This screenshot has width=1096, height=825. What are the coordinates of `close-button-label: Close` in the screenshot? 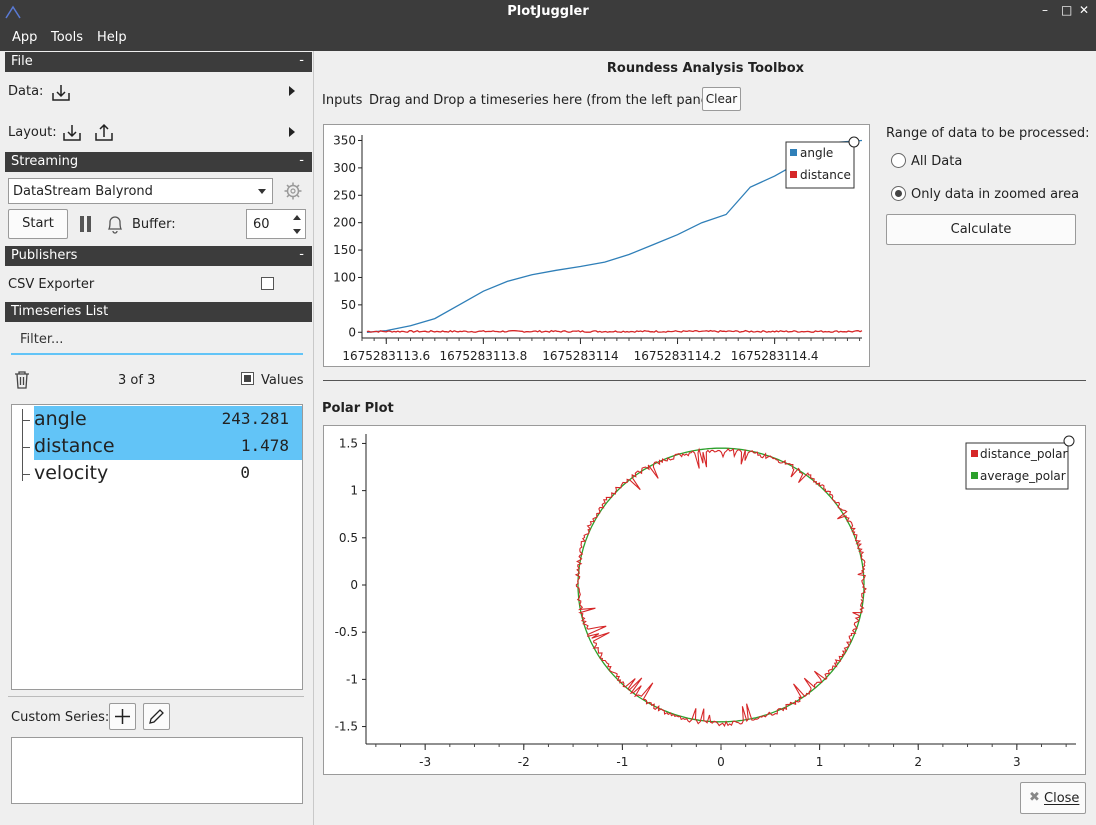 It's located at (1062, 798).